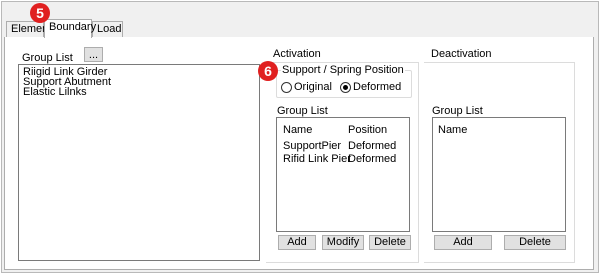 This screenshot has width=600, height=274. What do you see at coordinates (377, 87) in the screenshot?
I see `radio-deformed-label: Deformed` at bounding box center [377, 87].